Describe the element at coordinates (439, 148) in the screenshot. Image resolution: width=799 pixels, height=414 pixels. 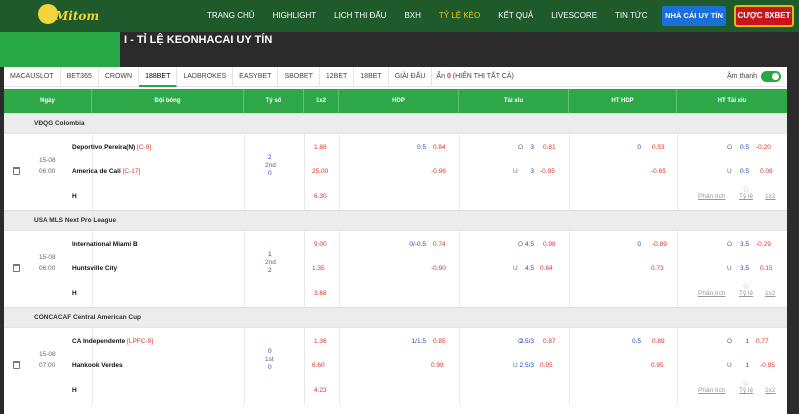
I see `home-hdp-odds: 0.84` at that location.